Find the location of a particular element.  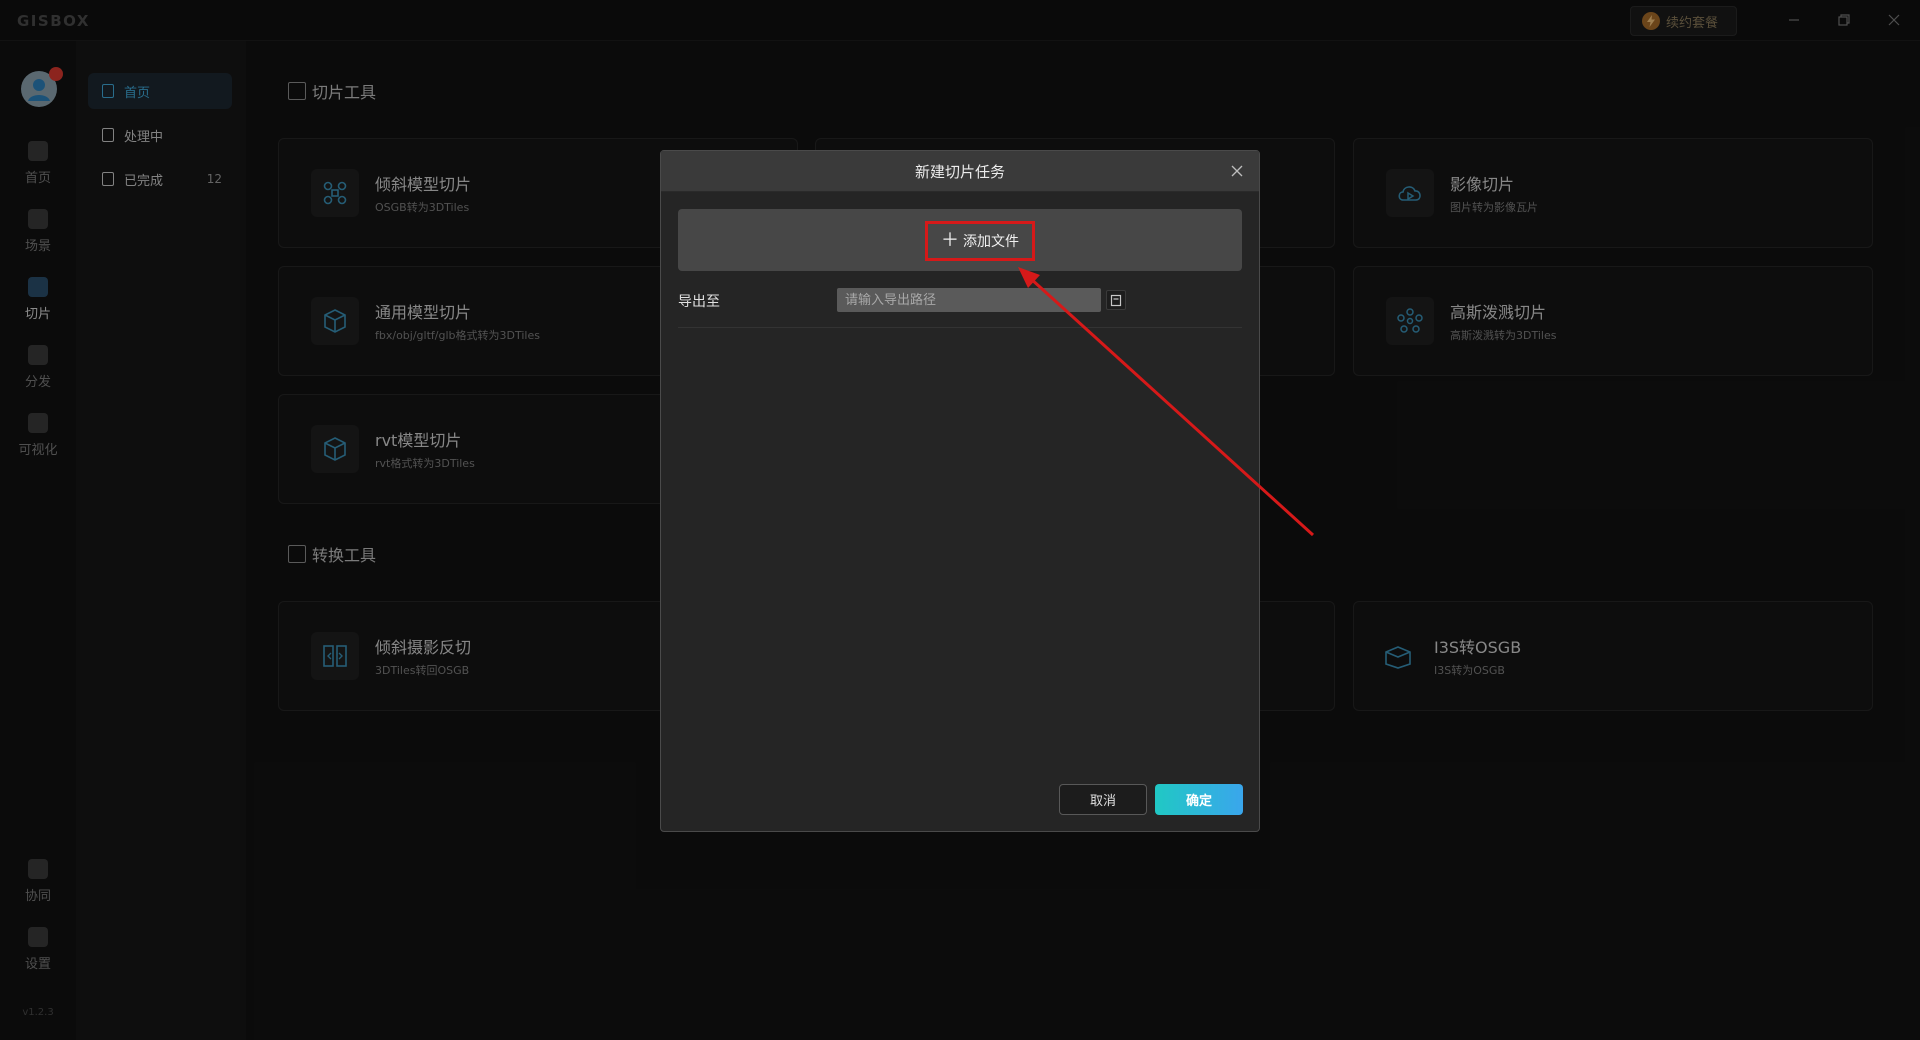

close-icon is located at coordinates (1237, 171).